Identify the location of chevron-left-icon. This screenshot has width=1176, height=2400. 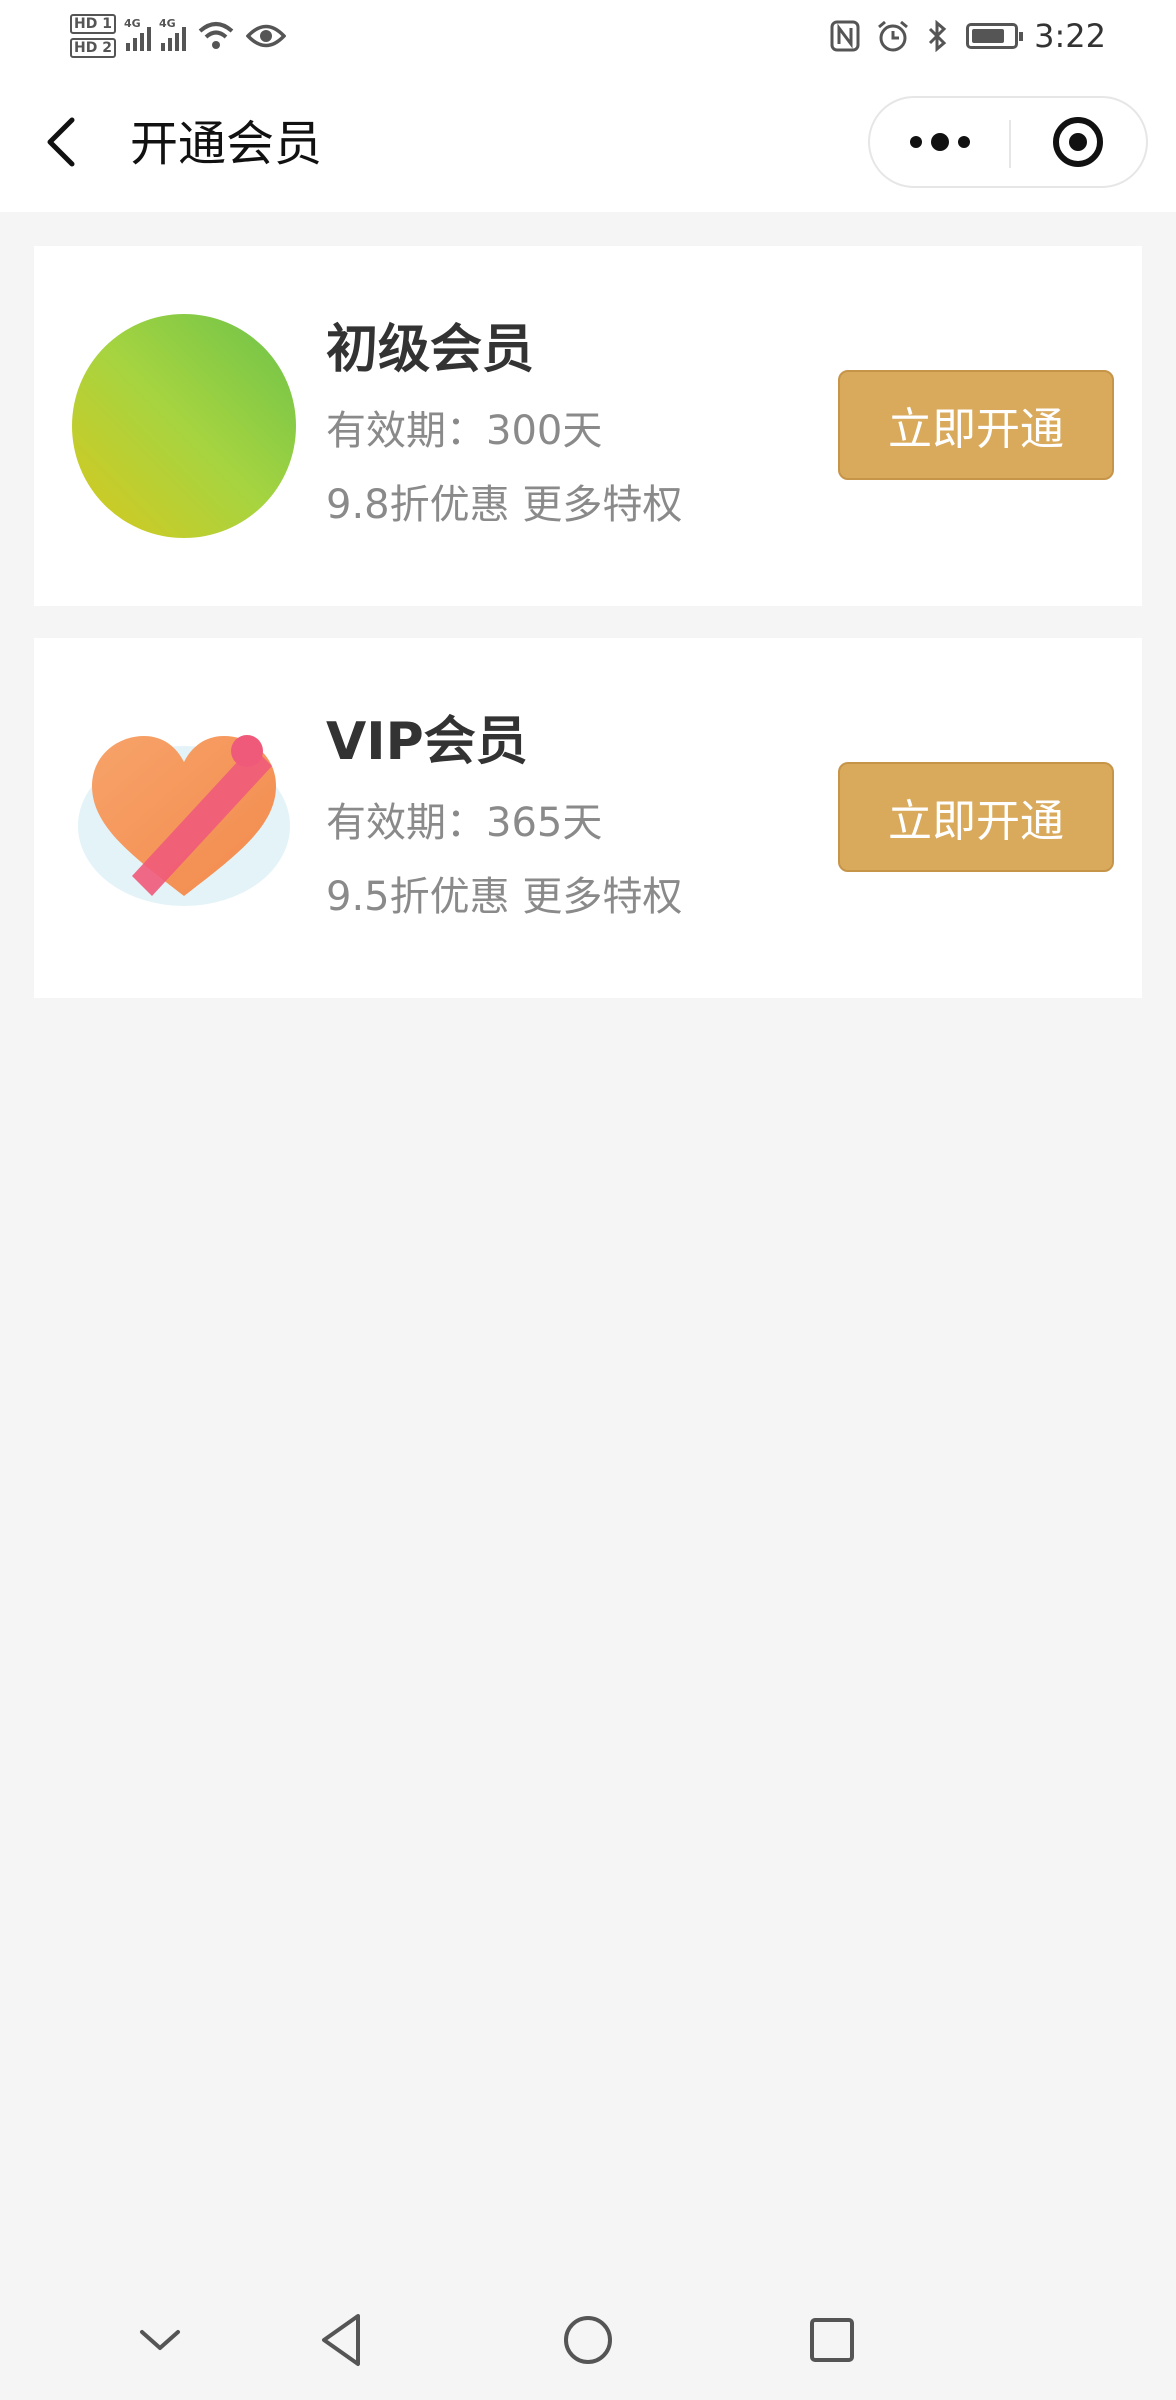
(61, 142).